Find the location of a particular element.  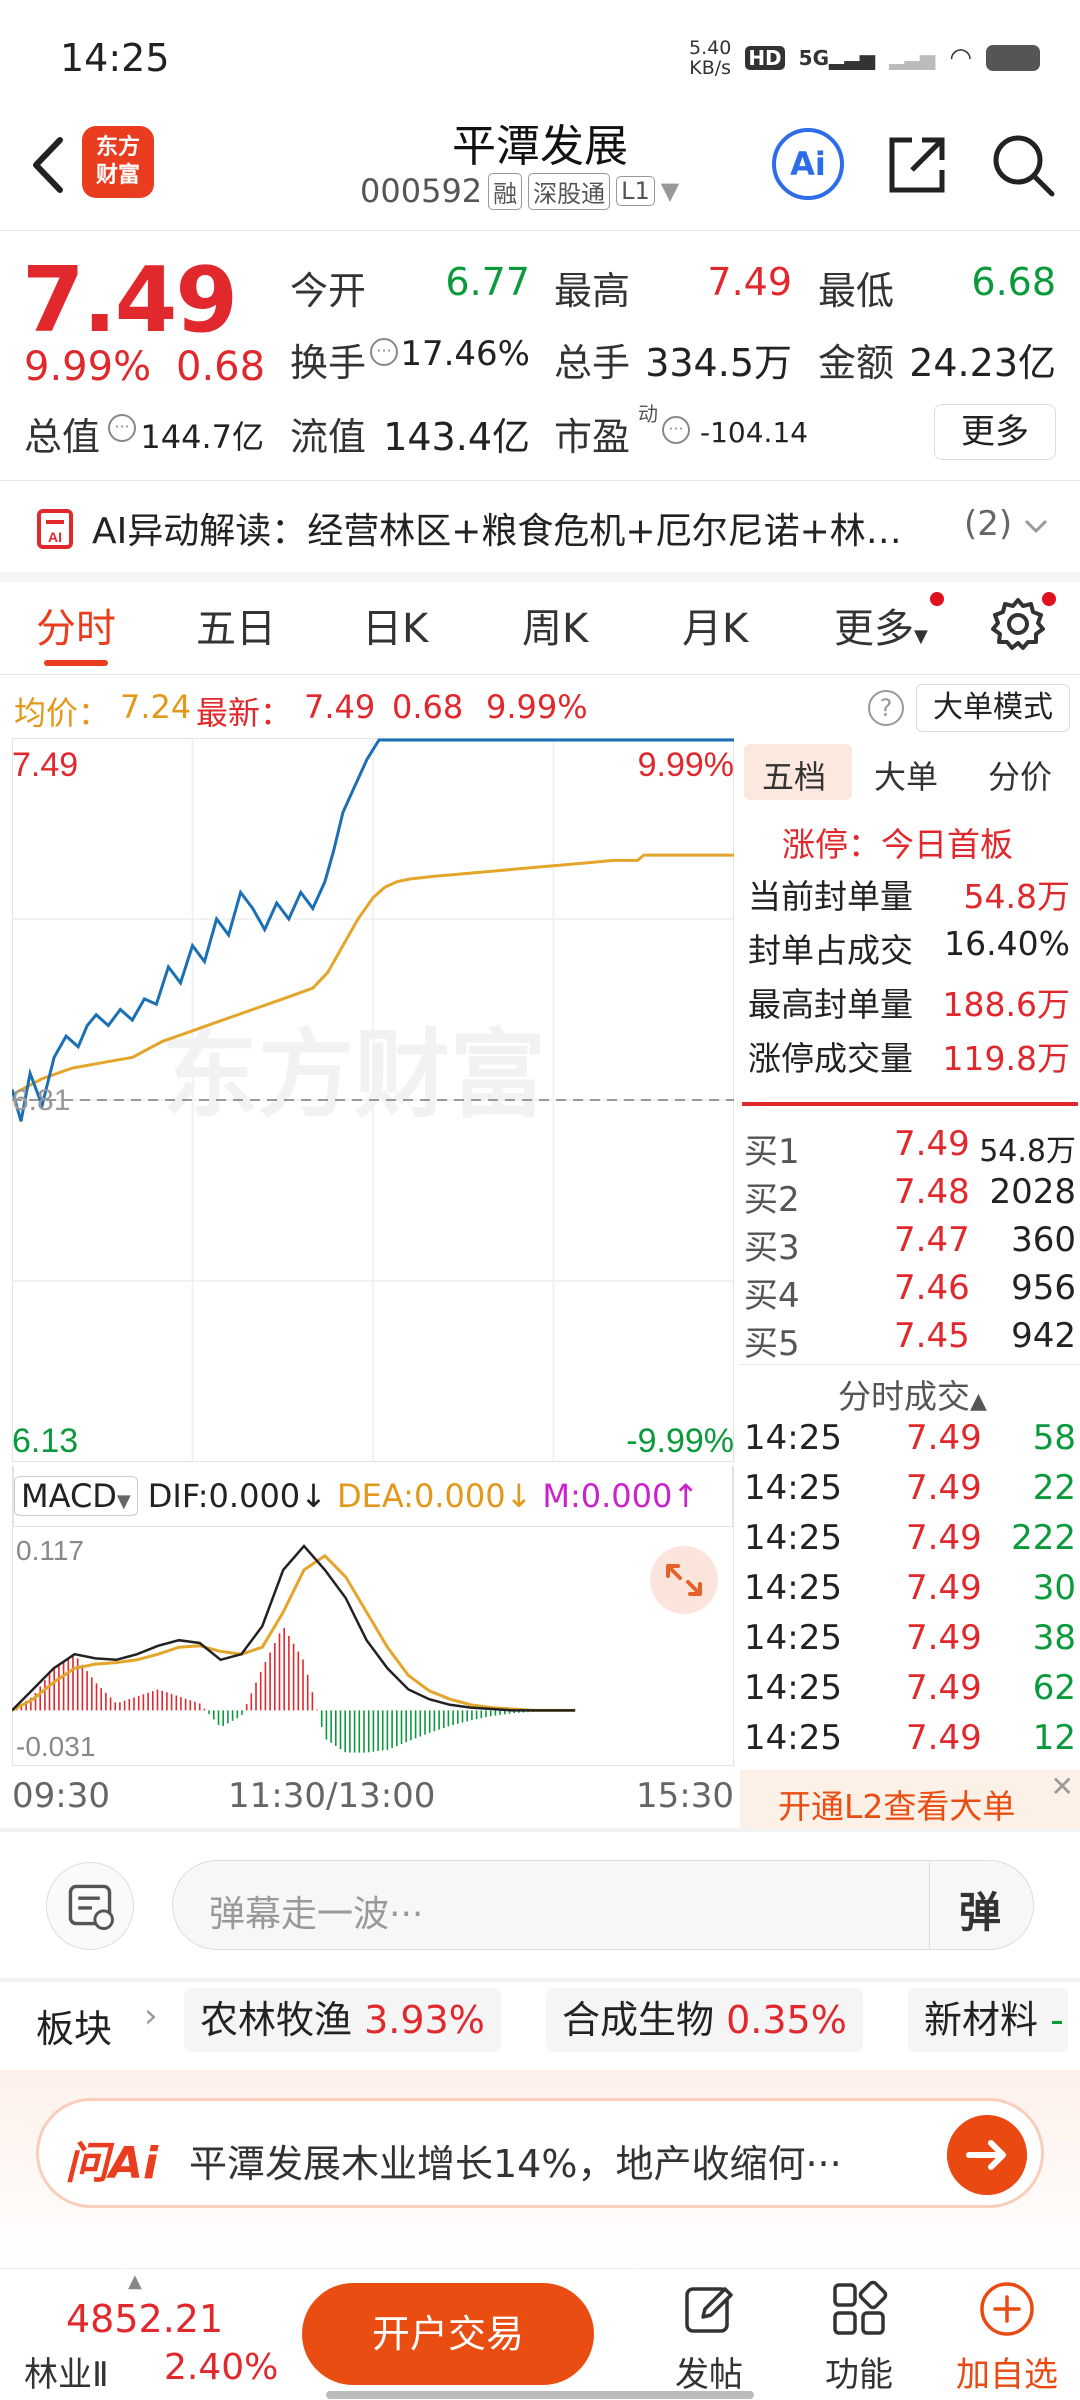

sector-chip: 新材料 - is located at coordinates (988, 2020).